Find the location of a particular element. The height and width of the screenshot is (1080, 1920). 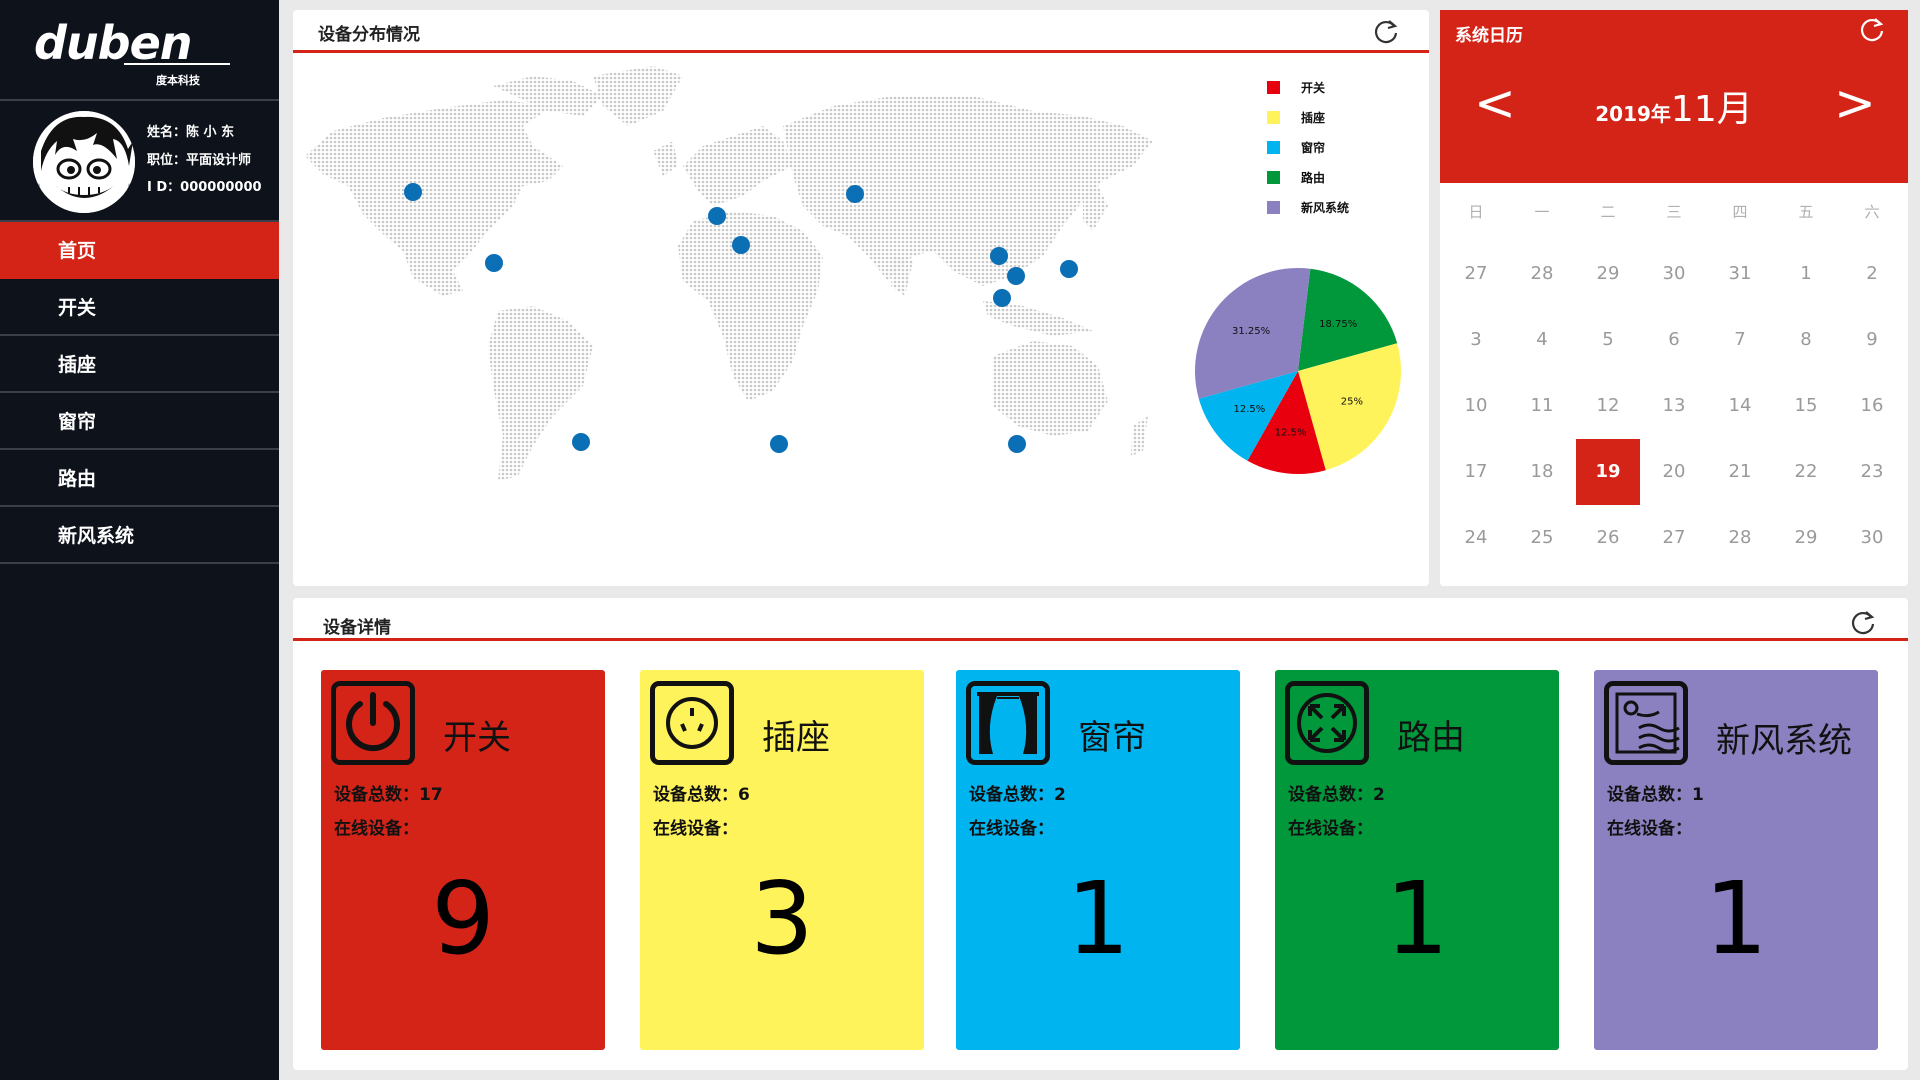

calendar-day: 1 is located at coordinates (1806, 274).